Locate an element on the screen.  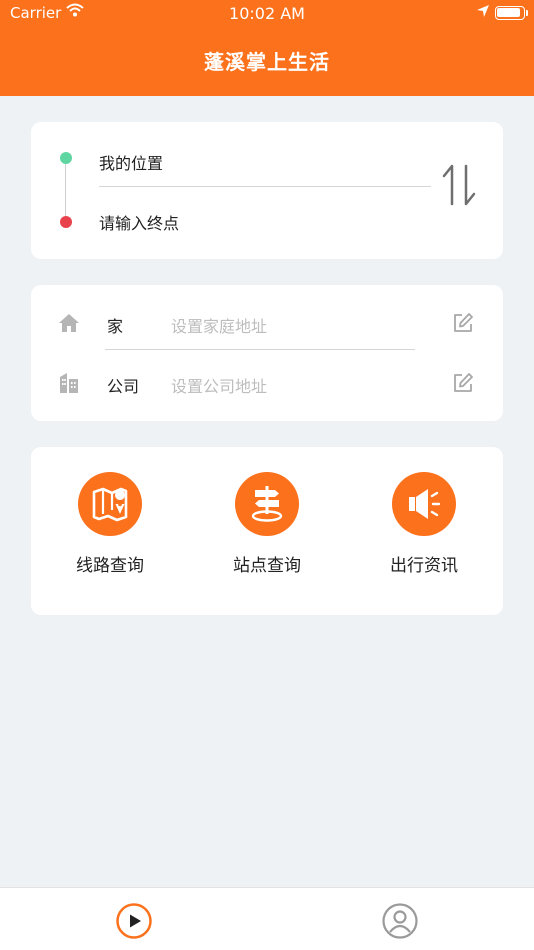
route-card: 我的位置 请输入终点 is located at coordinates (267, 190).